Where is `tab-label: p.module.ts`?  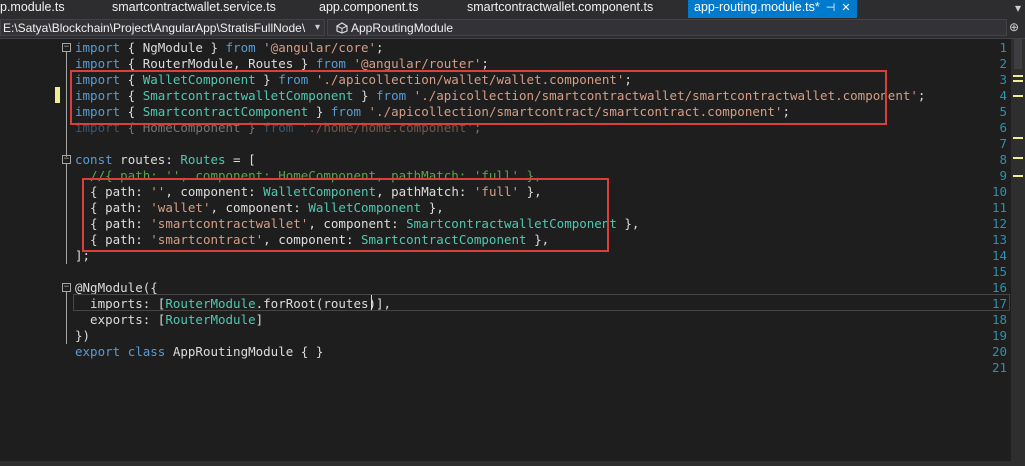
tab-label: p.module.ts is located at coordinates (32, 7).